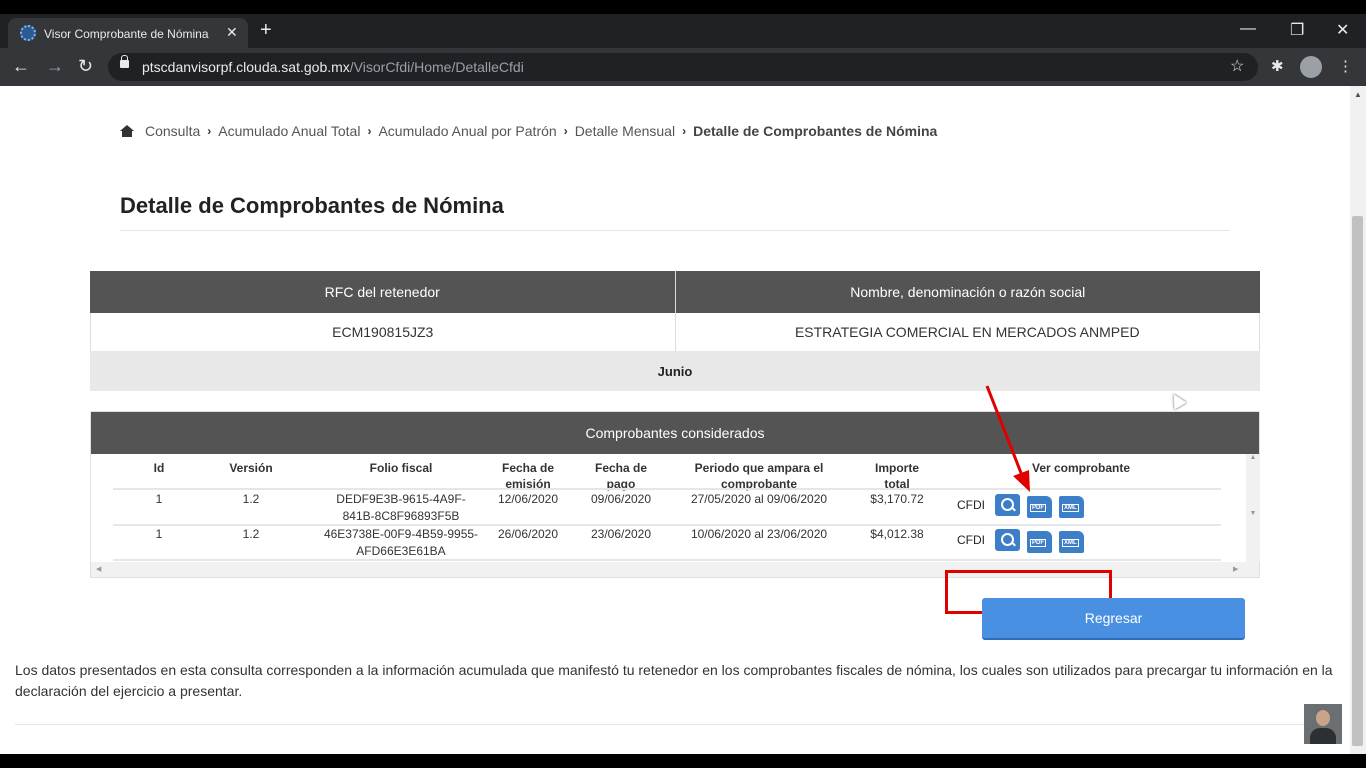 The width and height of the screenshot is (1366, 768). Describe the element at coordinates (1297, 30) in the screenshot. I see `restore-icon: ❐` at that location.